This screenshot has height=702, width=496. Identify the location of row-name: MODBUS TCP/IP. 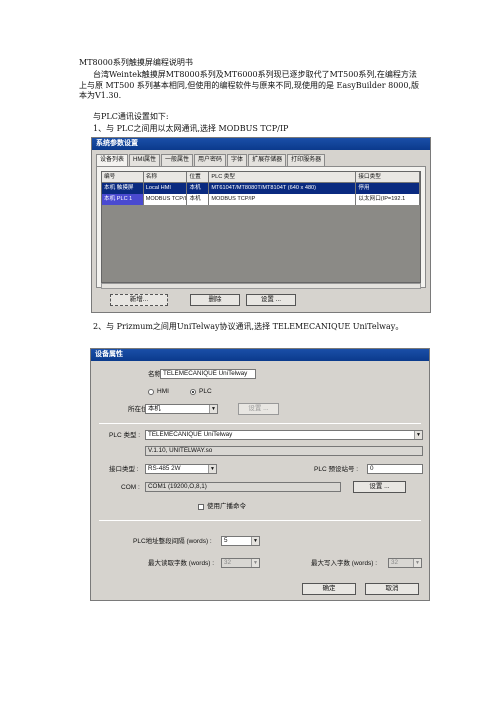
(165, 199).